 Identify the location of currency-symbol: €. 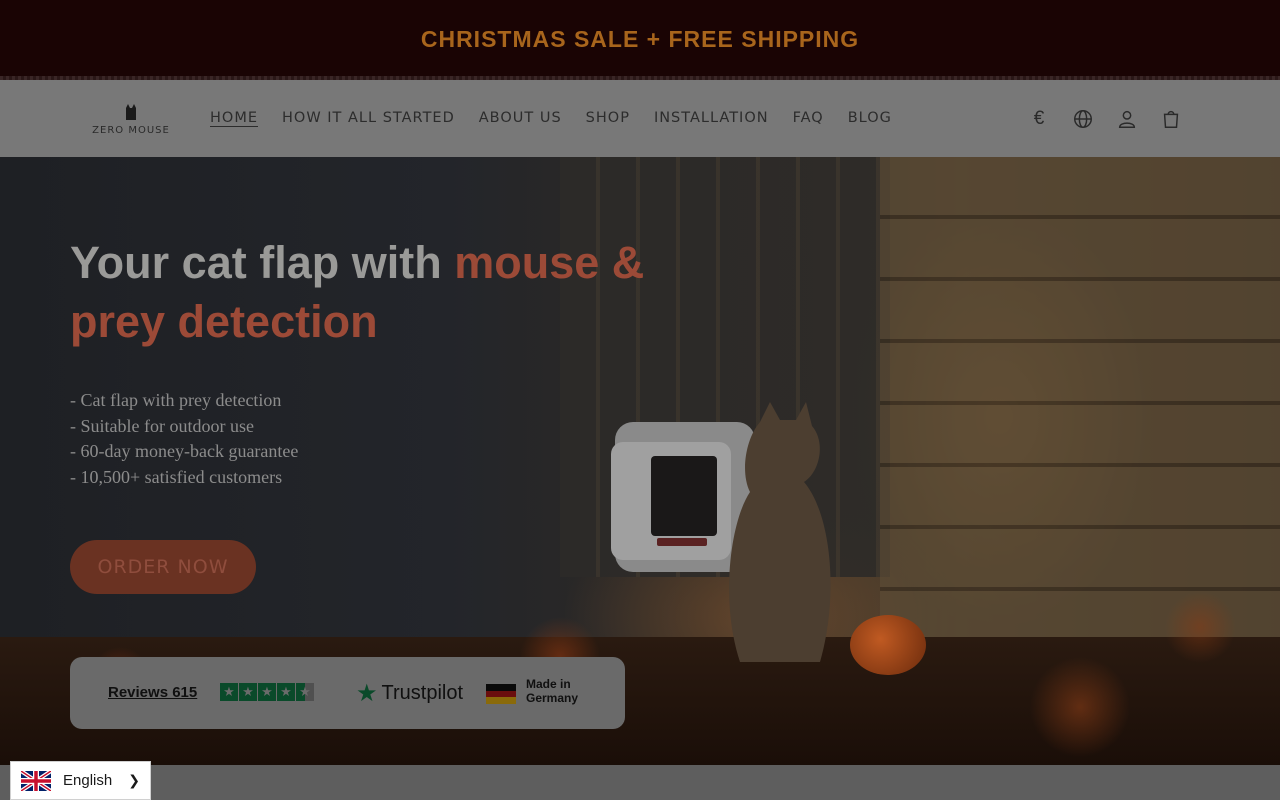
(1039, 118).